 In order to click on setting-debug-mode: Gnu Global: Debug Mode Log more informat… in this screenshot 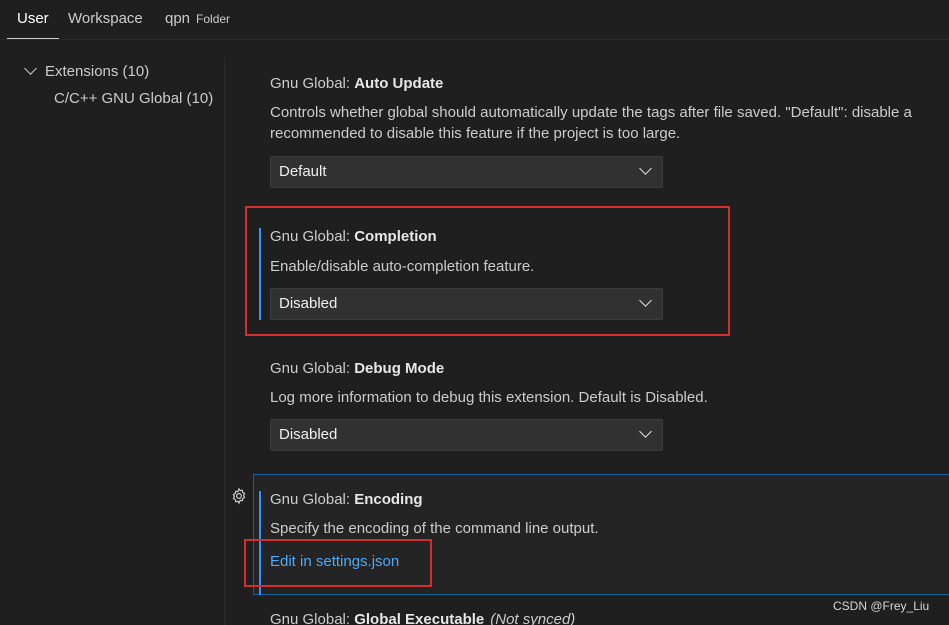, I will do `click(604, 406)`.